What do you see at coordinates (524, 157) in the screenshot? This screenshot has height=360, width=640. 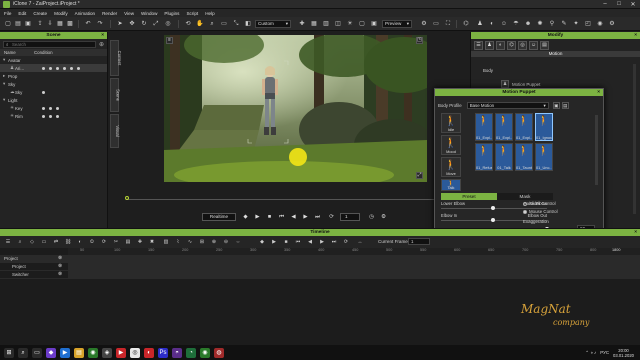 I see `motion-thumb: 🚶 01_Taunt` at bounding box center [524, 157].